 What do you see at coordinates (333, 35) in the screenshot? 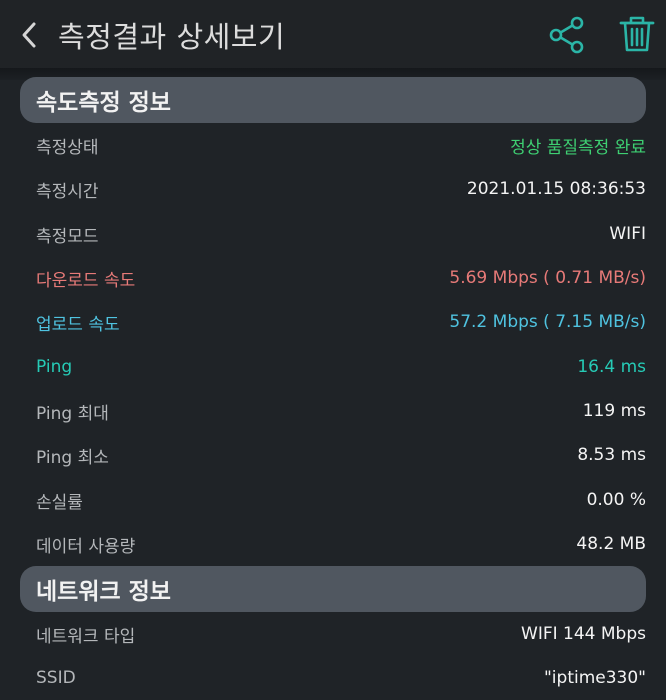
I see `app-header: 측정결과 상세보기` at bounding box center [333, 35].